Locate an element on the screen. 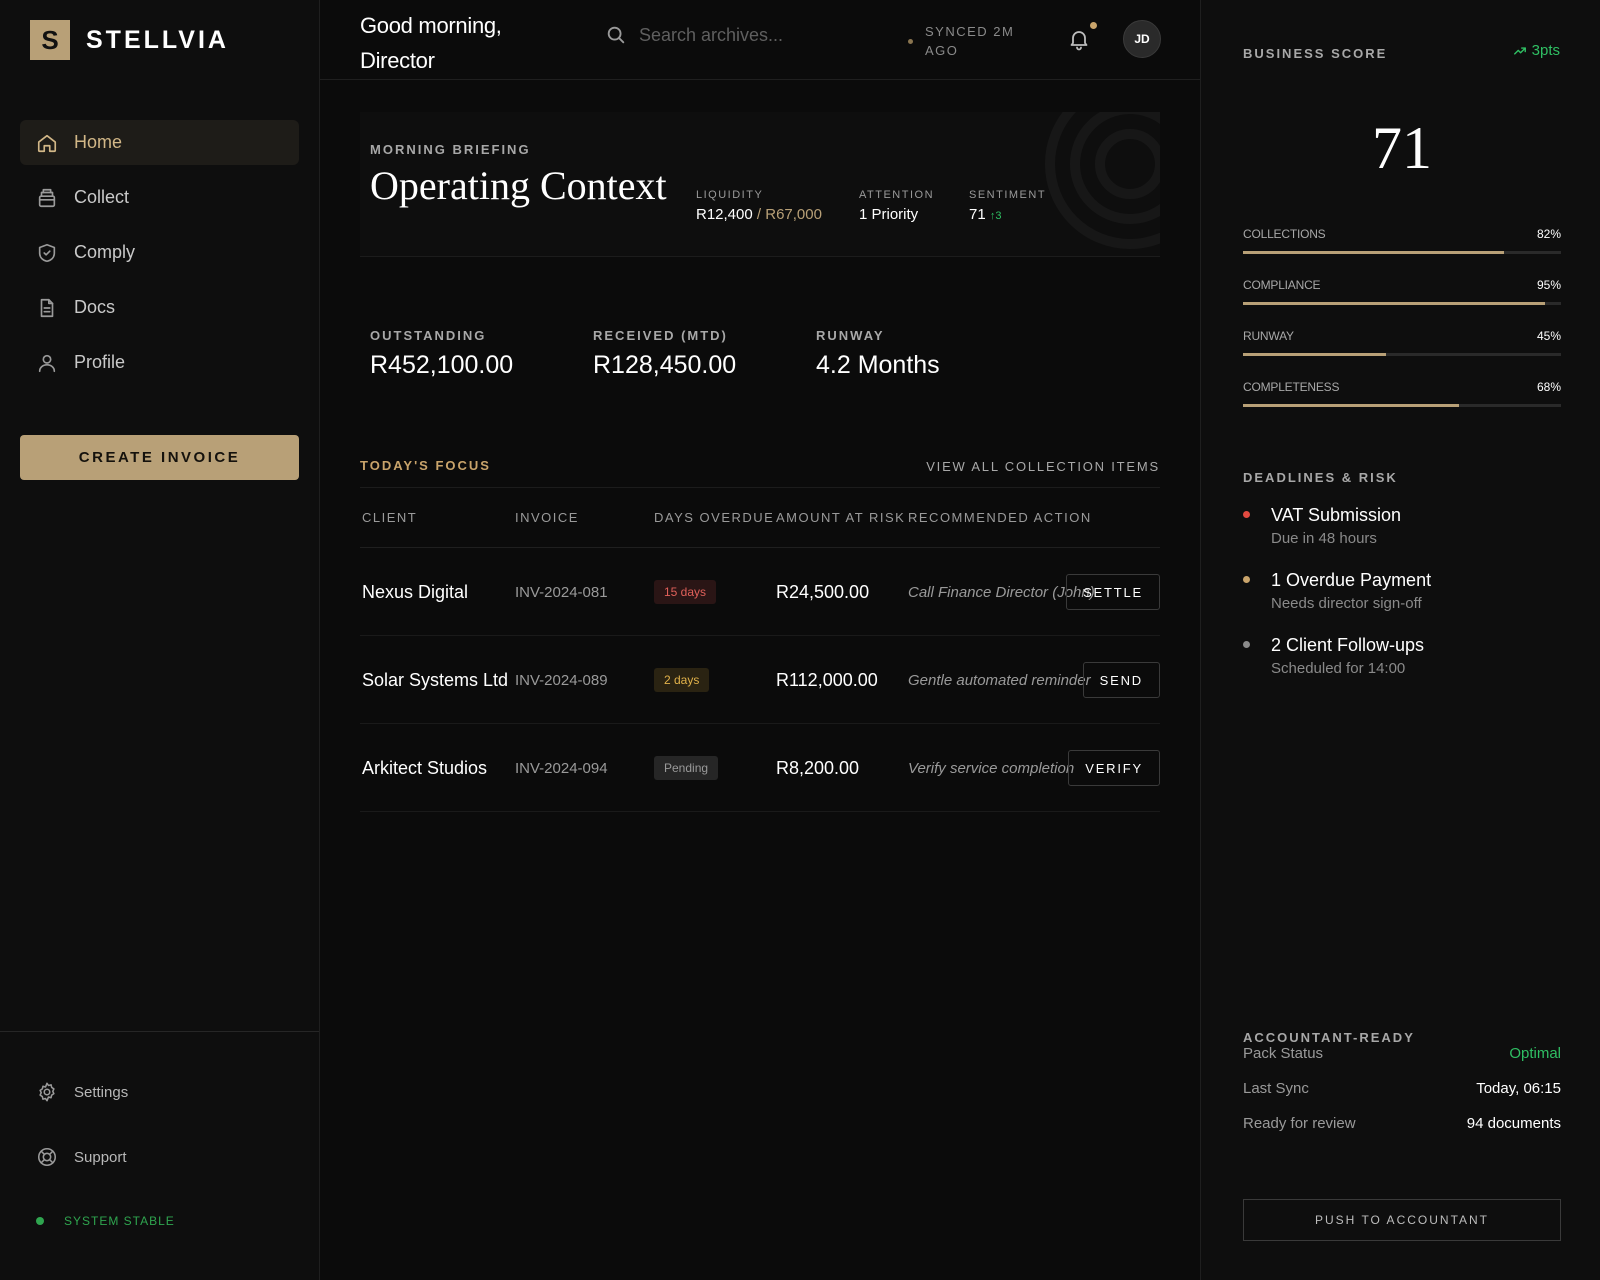 The height and width of the screenshot is (1280, 1600). settle-button: SETTLE is located at coordinates (1113, 592).